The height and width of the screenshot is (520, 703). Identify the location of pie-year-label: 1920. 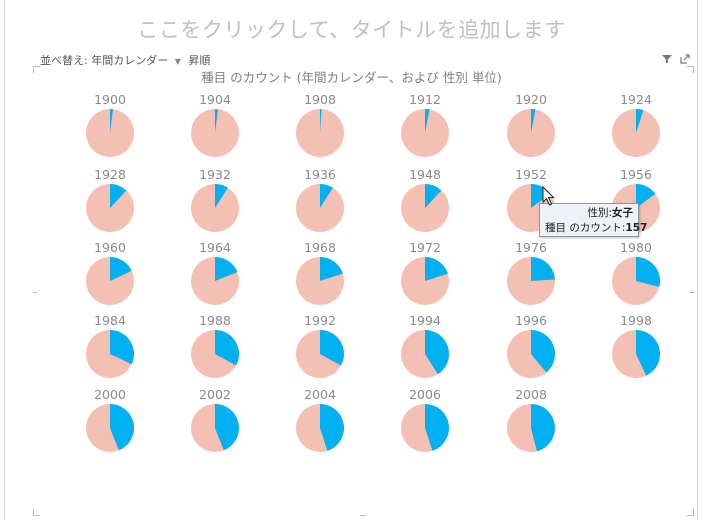
(531, 99).